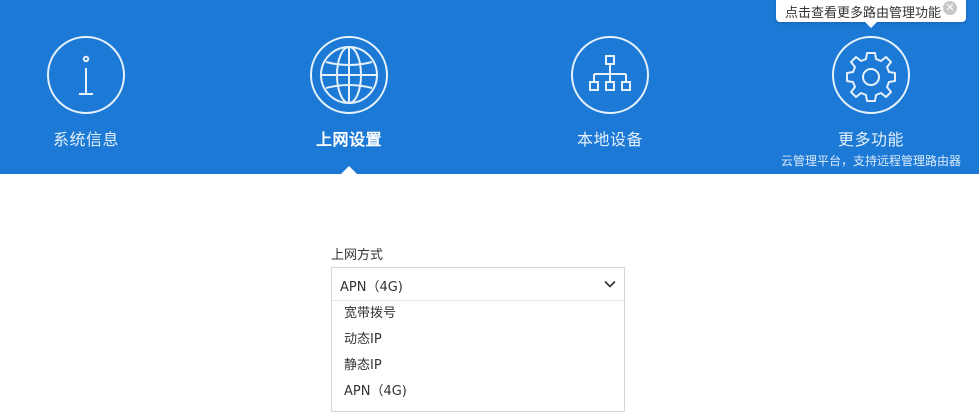  I want to click on connection-type-dropdown: 宽带拨号 动态IP 静态IP APN（4G), so click(478, 356).